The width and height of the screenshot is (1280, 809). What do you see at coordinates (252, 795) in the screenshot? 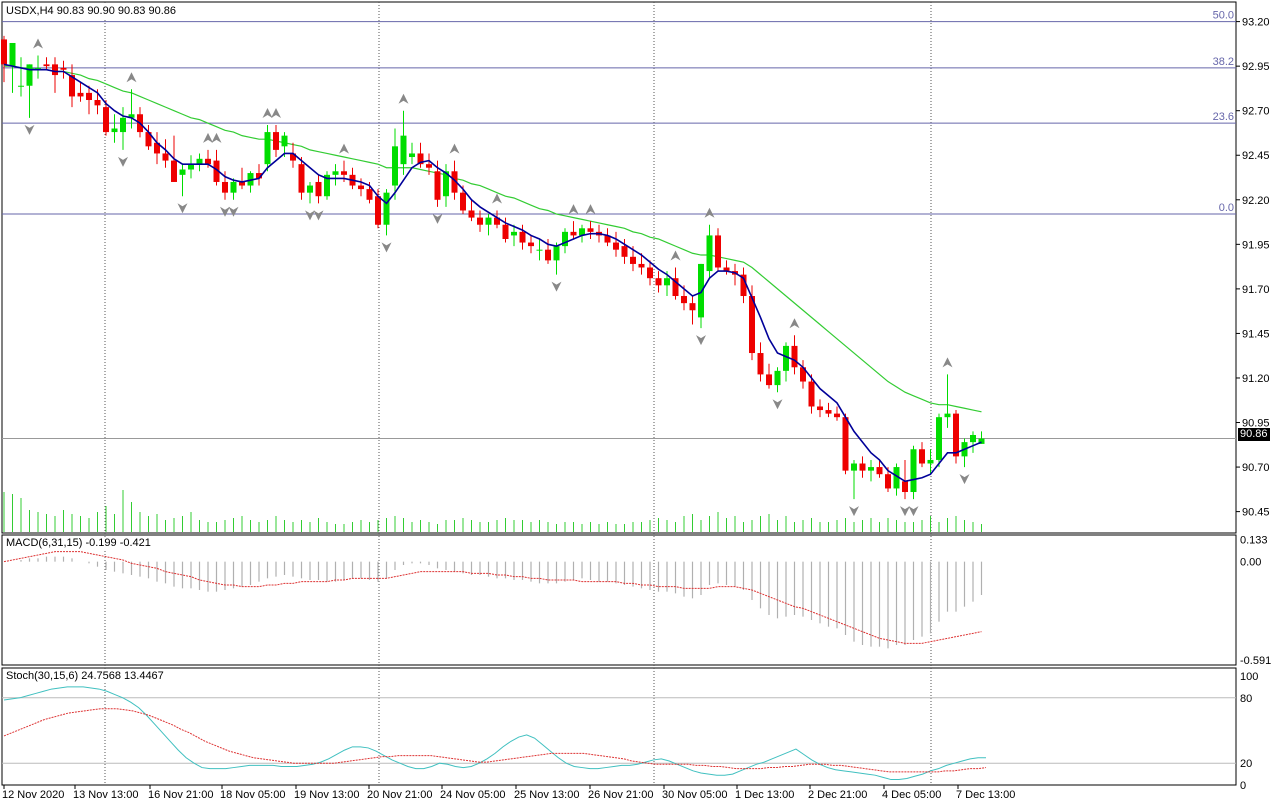
I see `time-tick-label: 18 Nov 05:00` at bounding box center [252, 795].